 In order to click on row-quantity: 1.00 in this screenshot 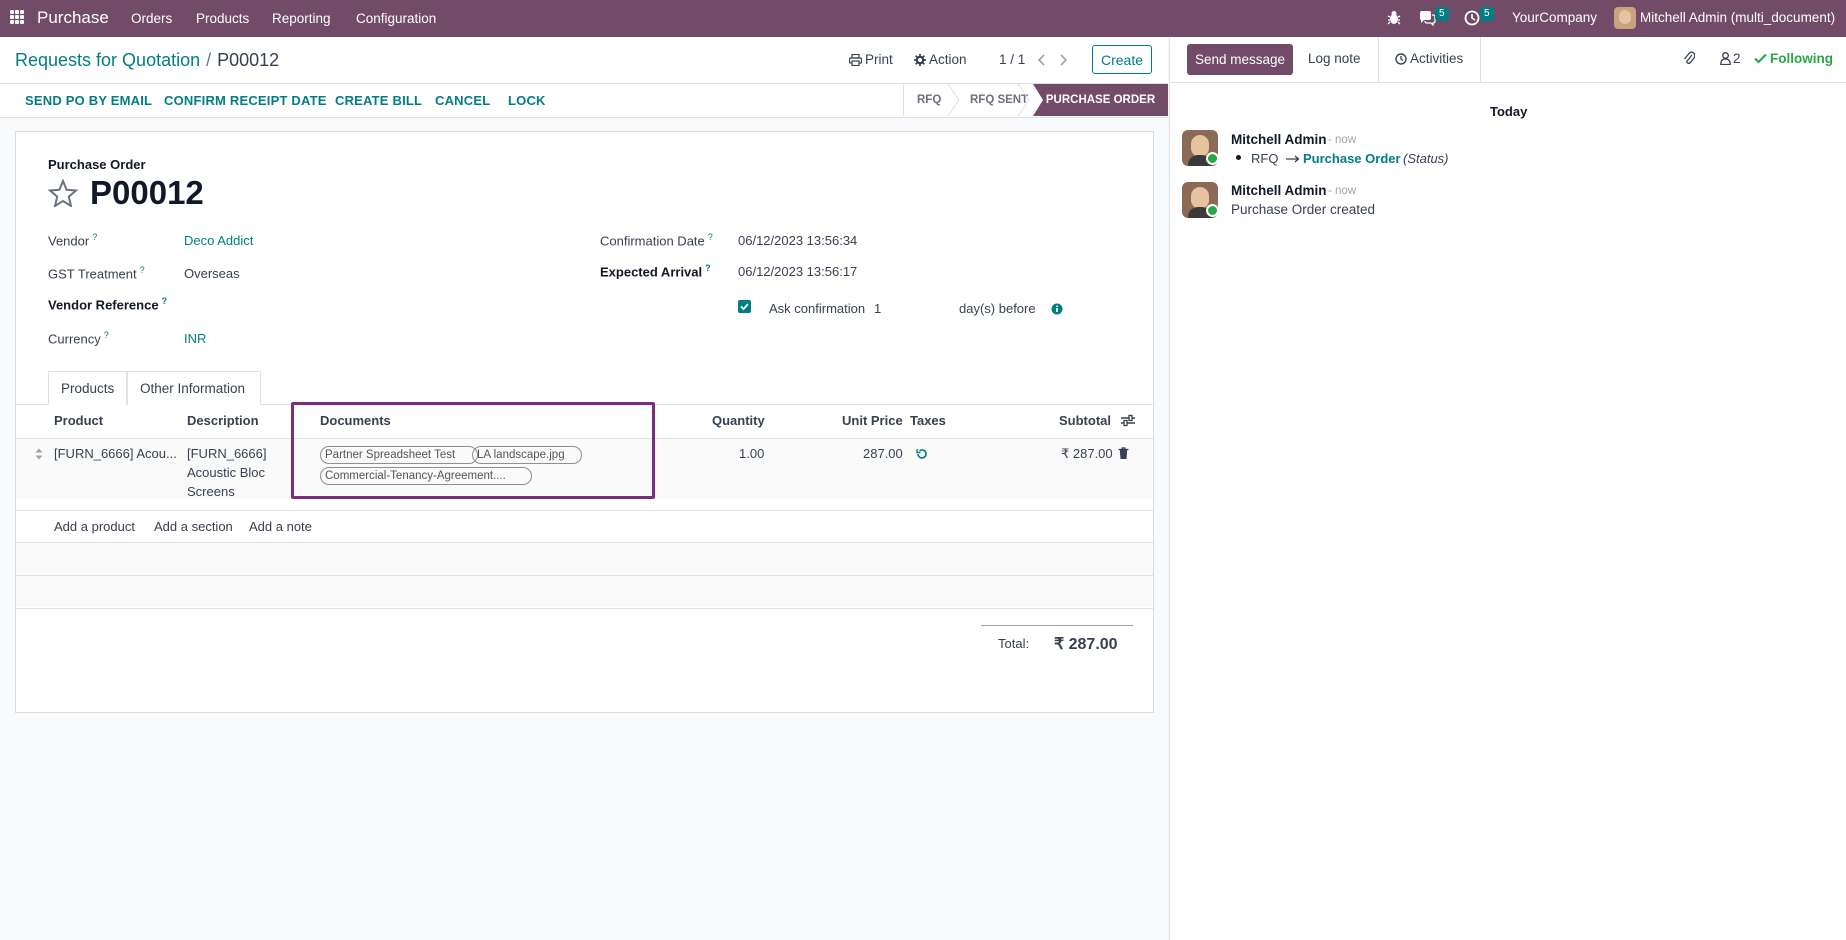, I will do `click(751, 453)`.